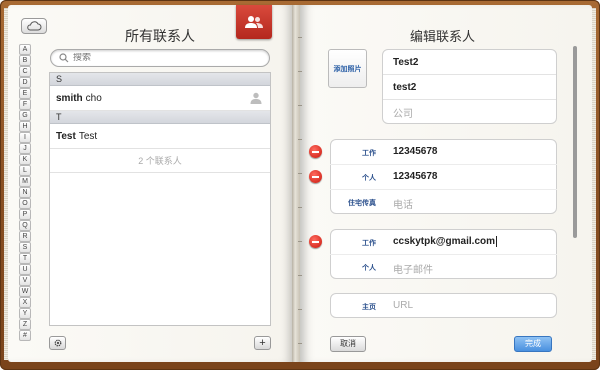 The width and height of the screenshot is (600, 370). What do you see at coordinates (25, 181) in the screenshot?
I see `index-tab: M` at bounding box center [25, 181].